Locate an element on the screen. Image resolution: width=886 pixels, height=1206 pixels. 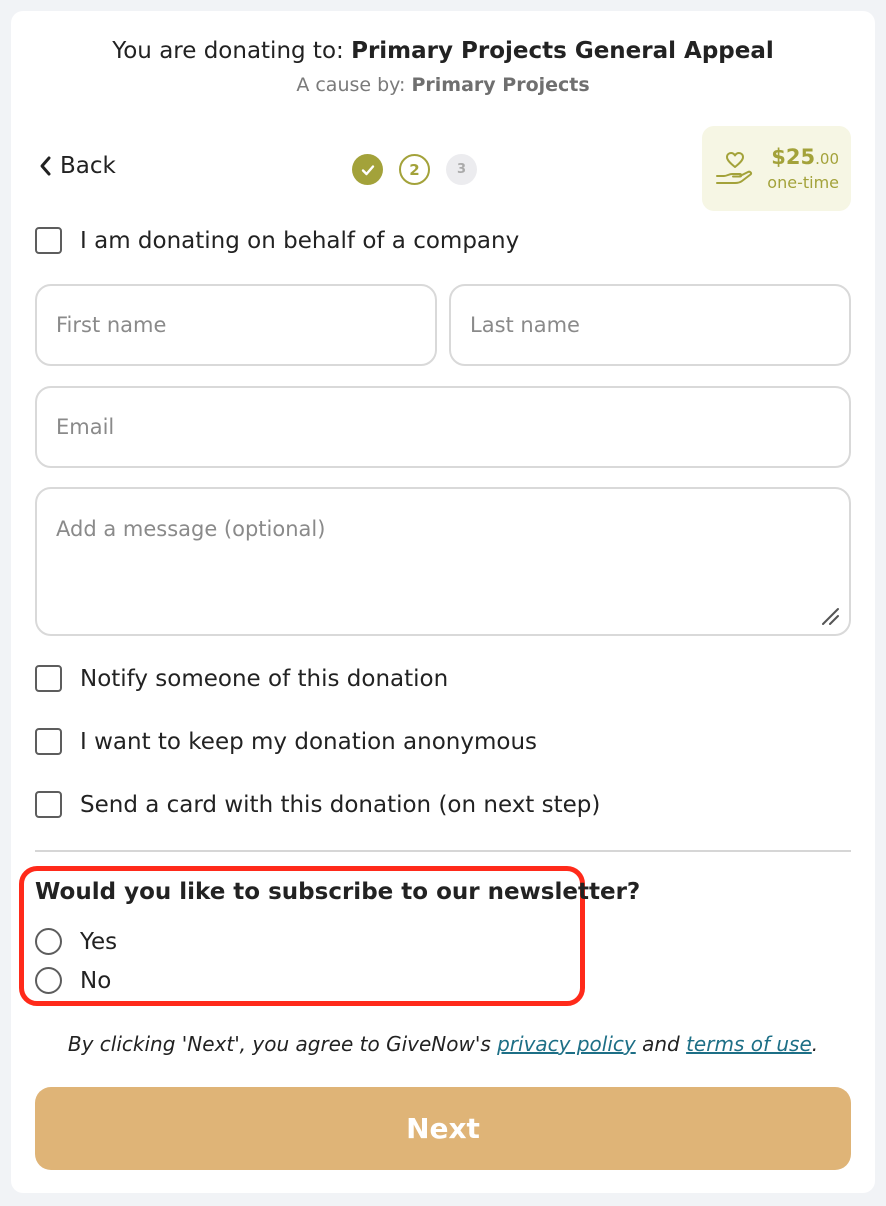
next-button: Next is located at coordinates (443, 1128).